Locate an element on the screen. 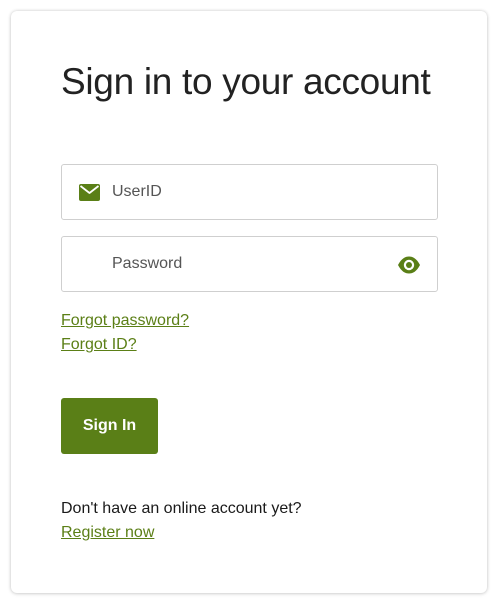  password-field is located at coordinates (249, 264).